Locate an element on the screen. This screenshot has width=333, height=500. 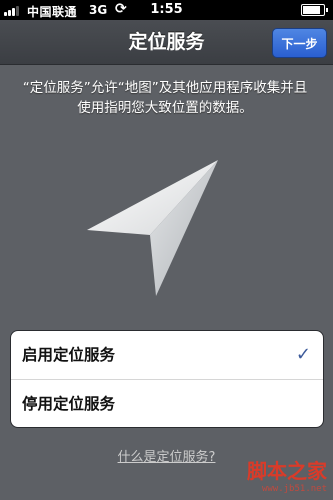
watermark-logo: 脚本之家 www.jb51.net is located at coordinates (287, 474).